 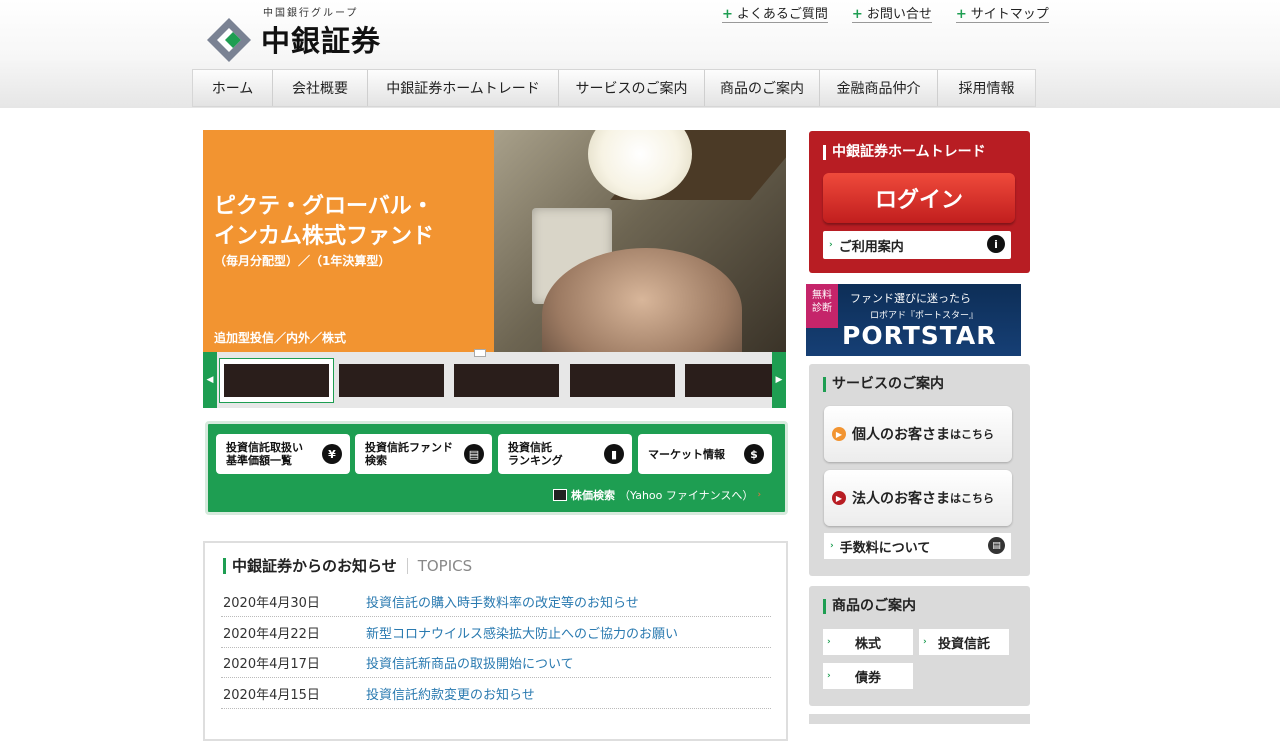 I want to click on free-diagnosis-badge: 無料 診断, so click(x=822, y=306).